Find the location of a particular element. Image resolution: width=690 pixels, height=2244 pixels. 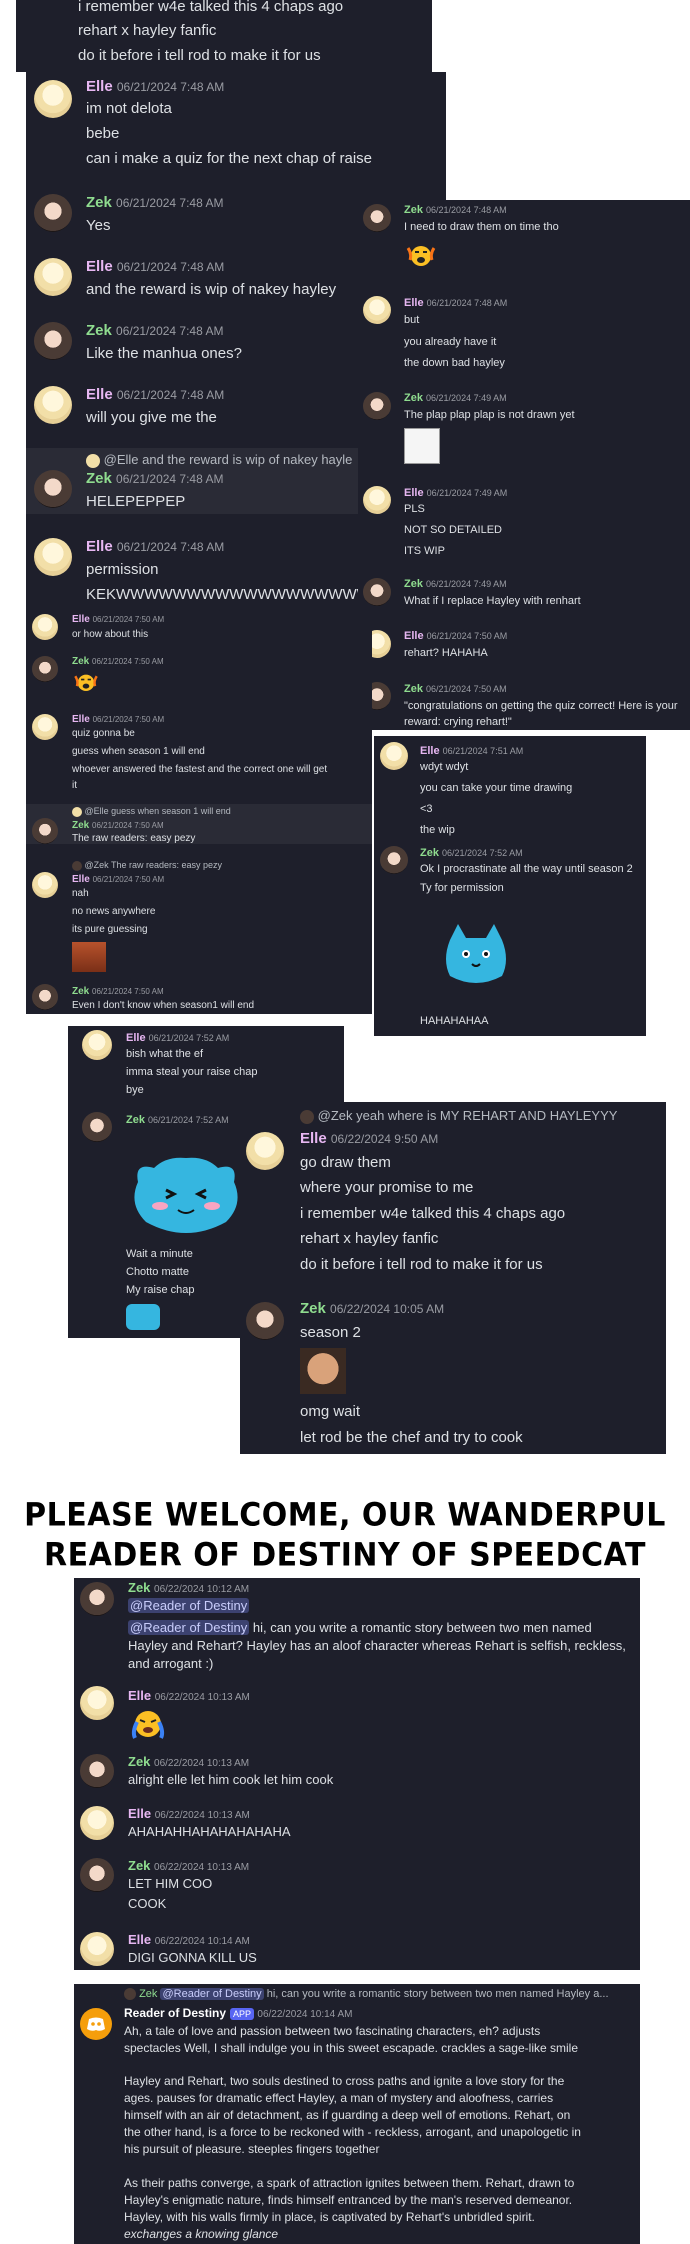

sobbing-emoji-icon is located at coordinates (148, 1723).